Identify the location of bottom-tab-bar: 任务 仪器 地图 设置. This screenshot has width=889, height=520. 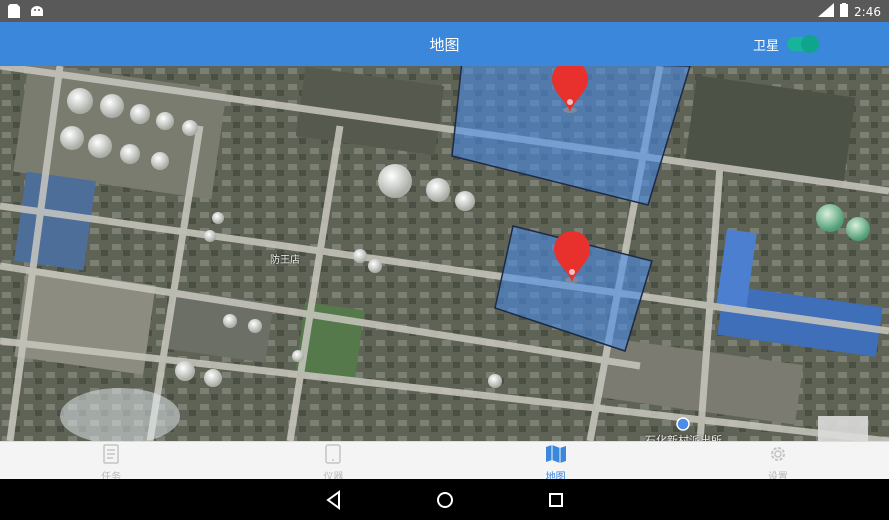
(444, 462).